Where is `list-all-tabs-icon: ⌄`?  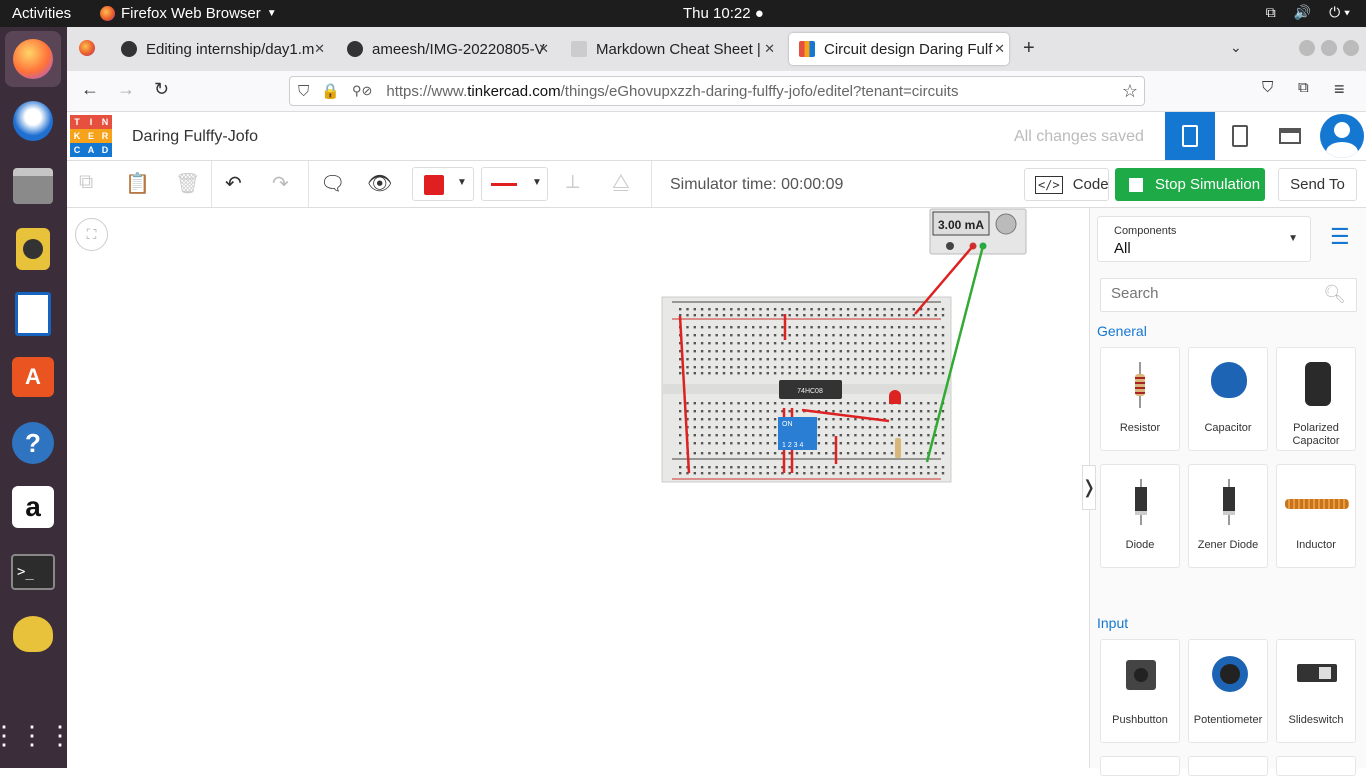 list-all-tabs-icon: ⌄ is located at coordinates (1236, 47).